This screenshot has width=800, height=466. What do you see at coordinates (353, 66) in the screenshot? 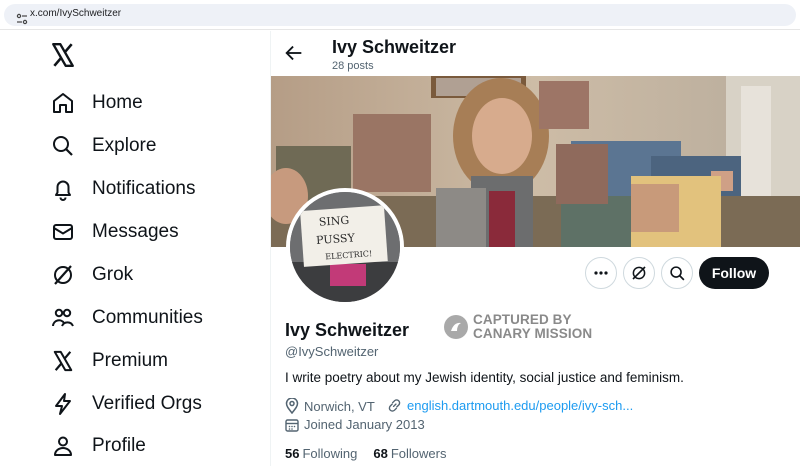
I see `header-post-count: 28 posts` at bounding box center [353, 66].